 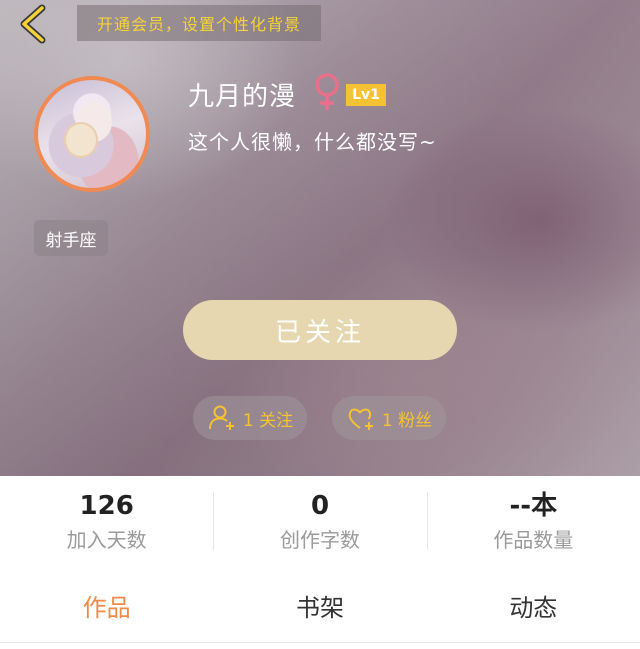 I want to click on stat-value: 126, so click(x=106, y=505).